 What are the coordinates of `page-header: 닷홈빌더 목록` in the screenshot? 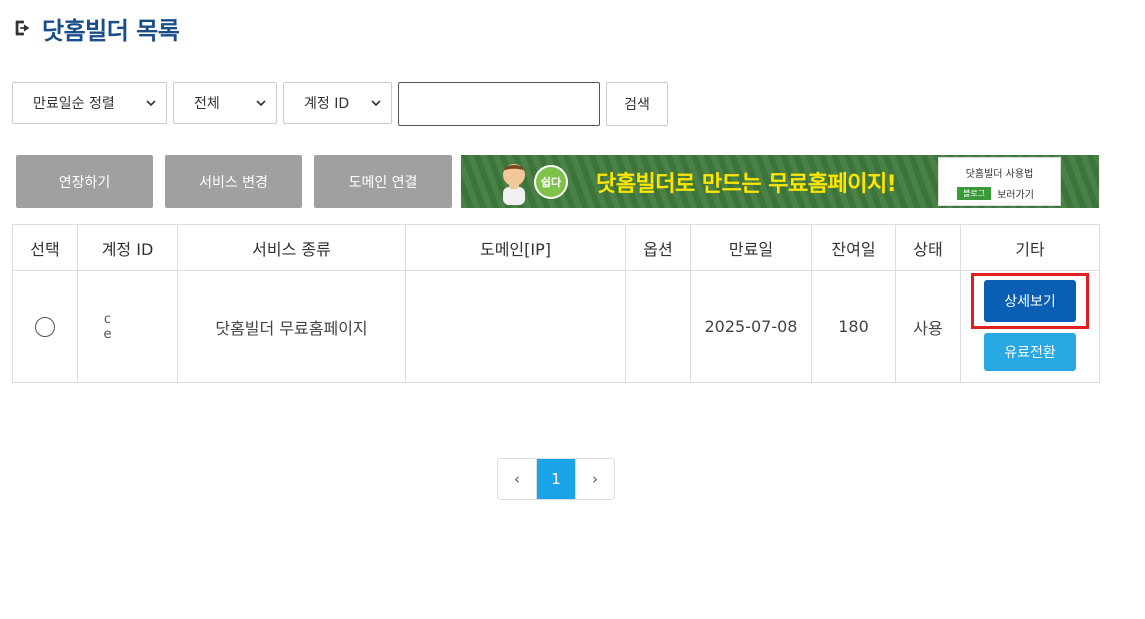 It's located at (96, 28).